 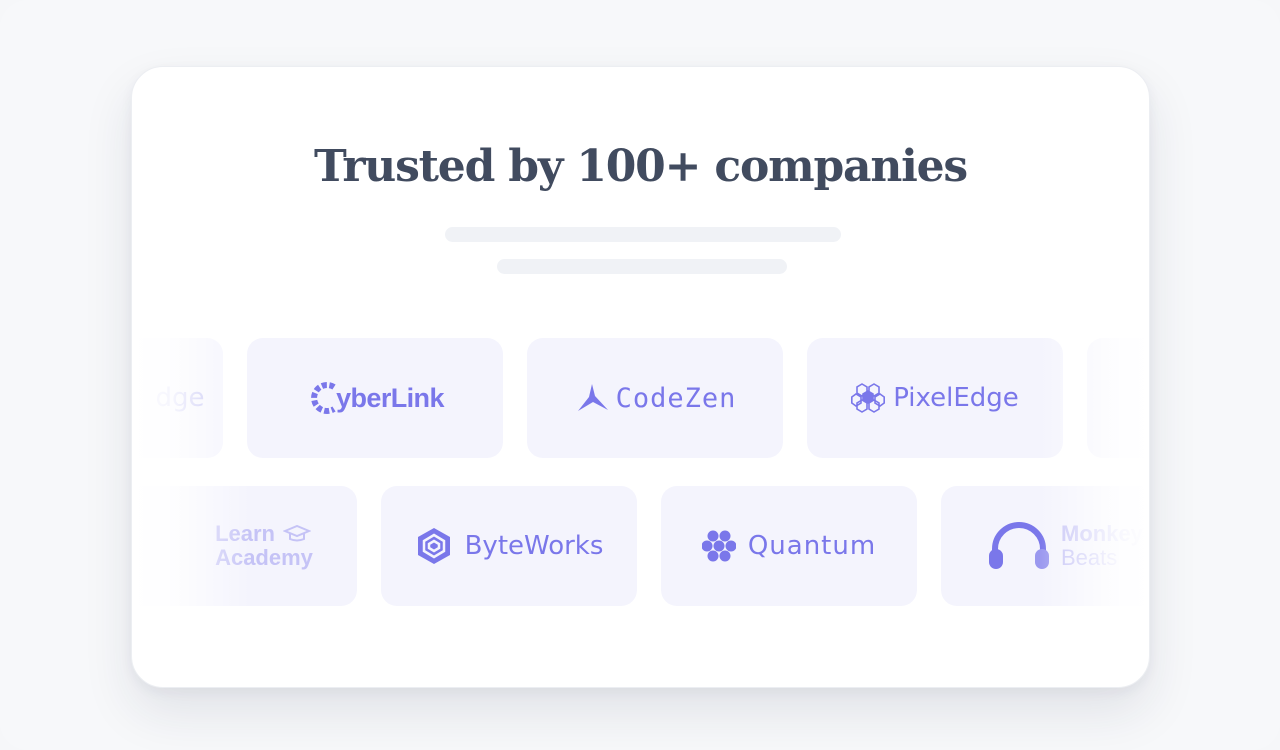 I want to click on logo-tile-monkey-beats: Monkey Beats, so click(x=1045, y=546).